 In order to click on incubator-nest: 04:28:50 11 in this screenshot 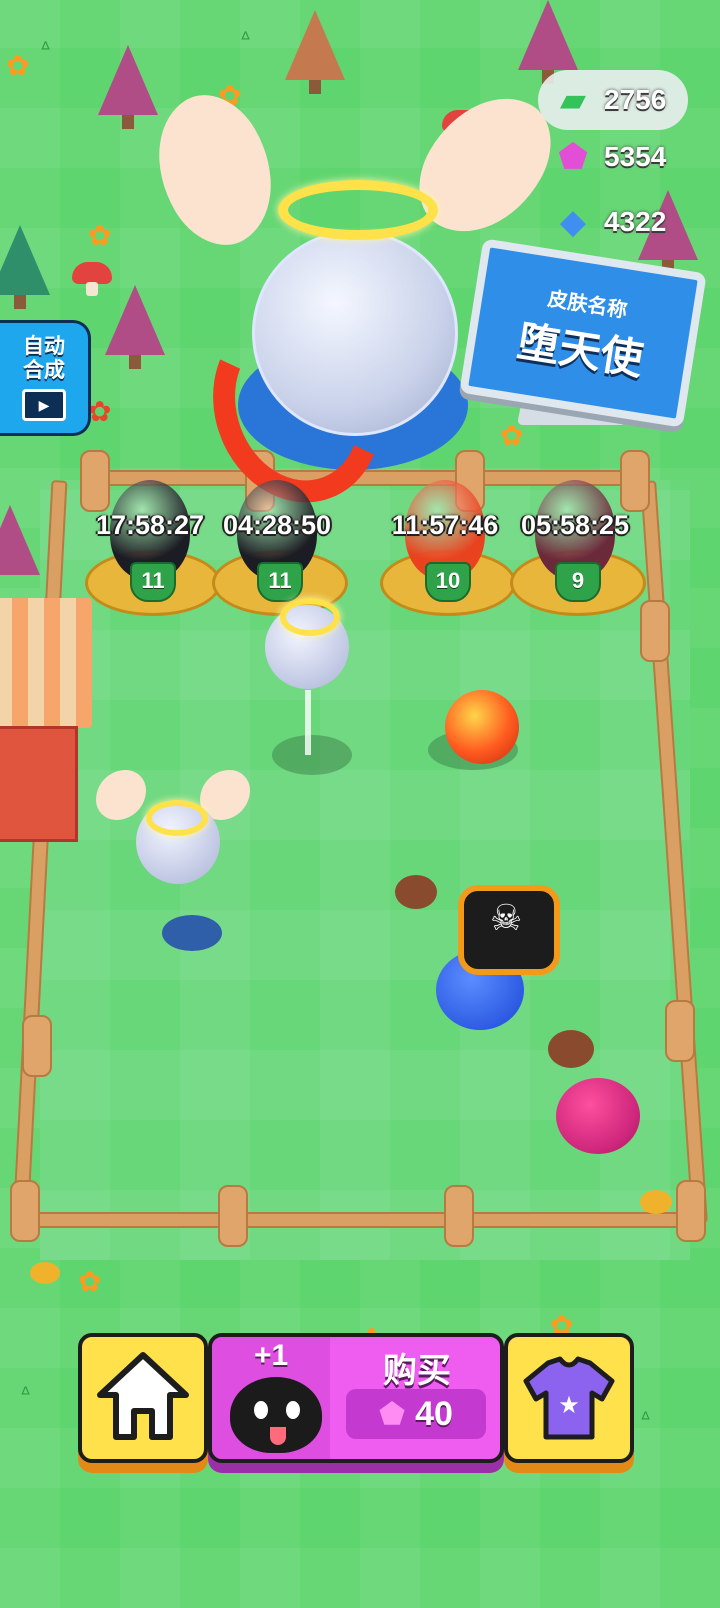, I will do `click(277, 550)`.